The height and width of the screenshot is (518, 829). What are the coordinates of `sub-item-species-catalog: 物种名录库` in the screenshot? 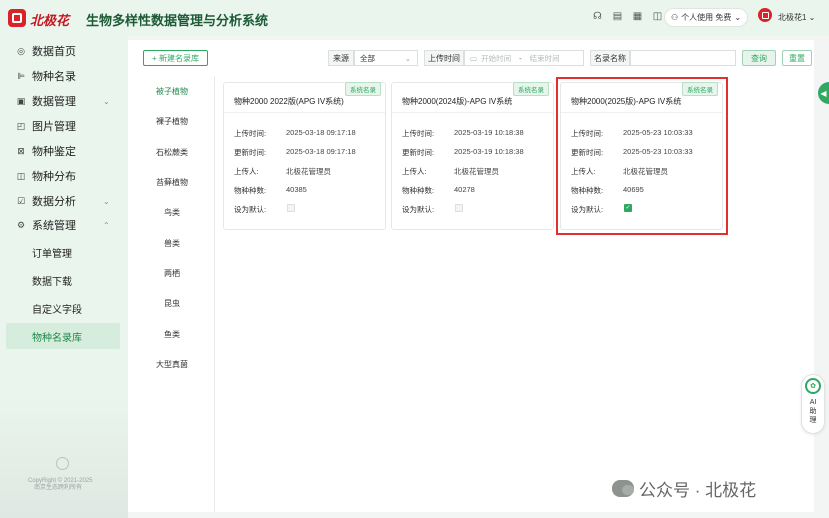 It's located at (63, 336).